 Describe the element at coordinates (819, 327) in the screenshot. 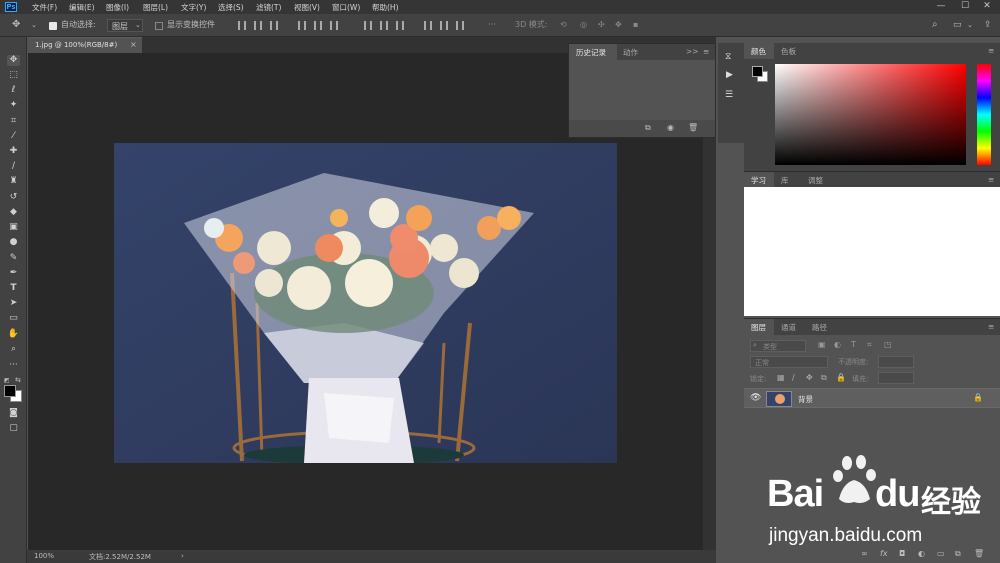

I see `tab-paths: 路径` at that location.